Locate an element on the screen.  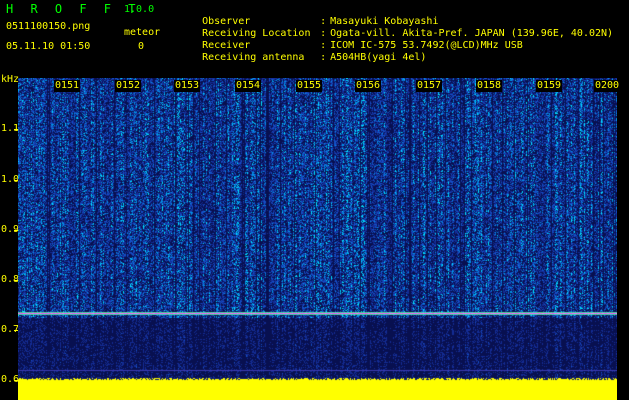
x-tick-label: 0157 is located at coordinates (429, 86).